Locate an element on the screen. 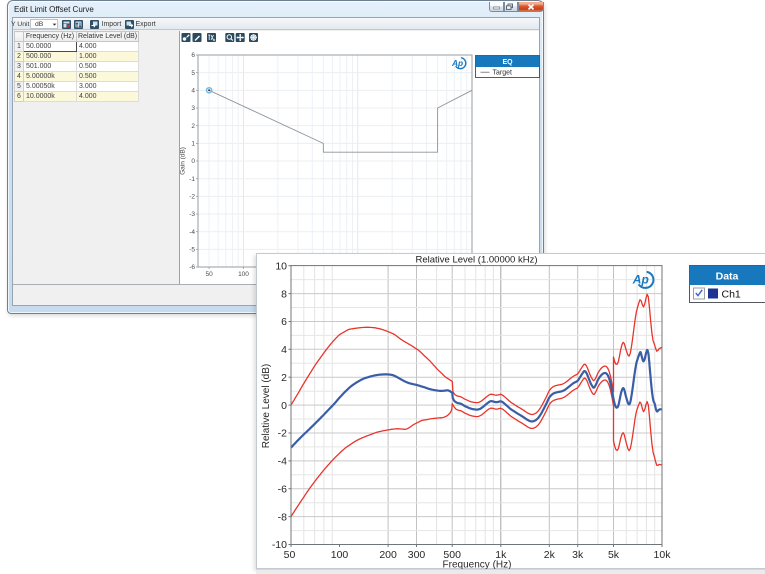 This screenshot has height=574, width=765. svg-text: 1 is located at coordinates (193, 144).